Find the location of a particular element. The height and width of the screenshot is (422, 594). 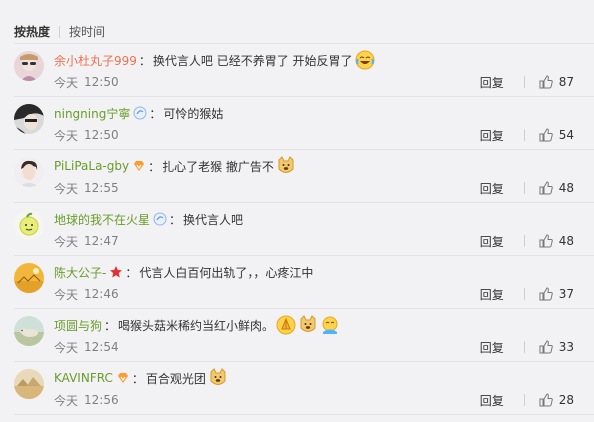

sort-tabs: 按热度 按时间 is located at coordinates (59, 32).